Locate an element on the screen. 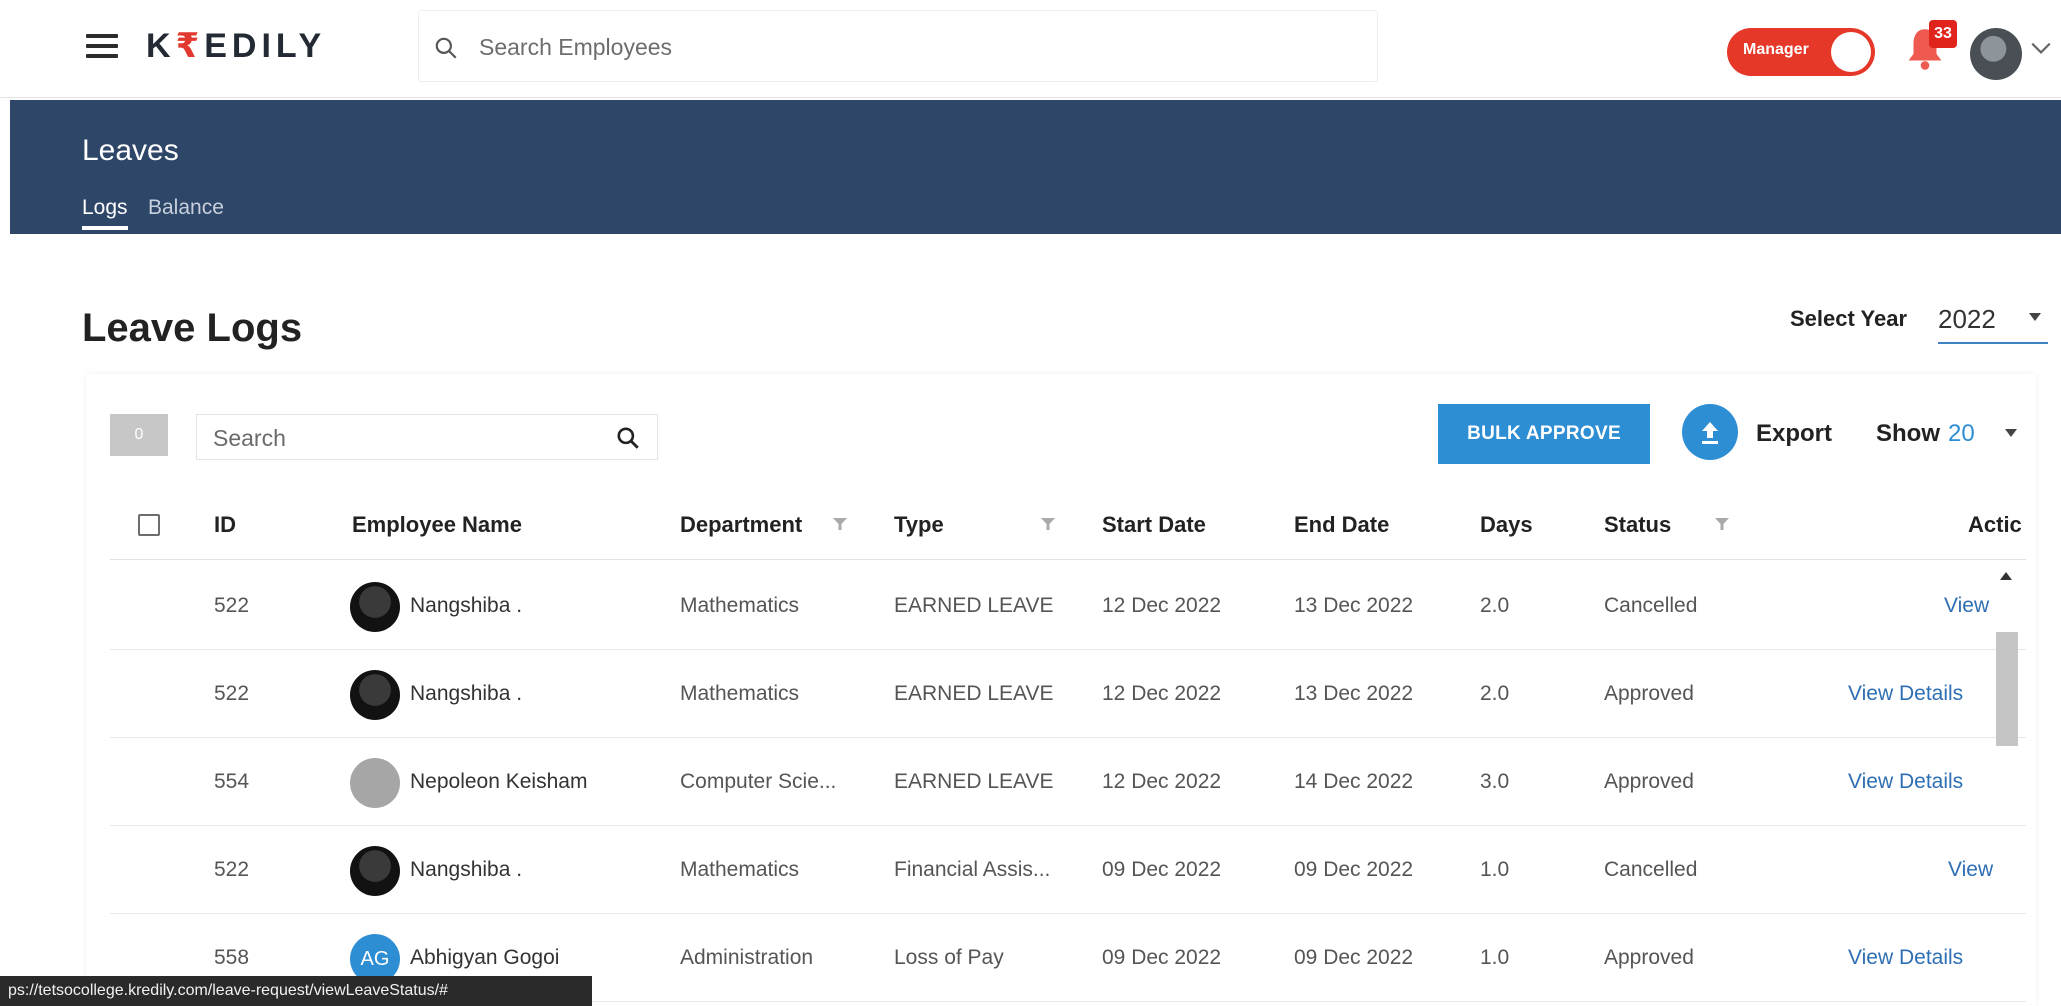  notification-count-badge: 33 is located at coordinates (1943, 34).